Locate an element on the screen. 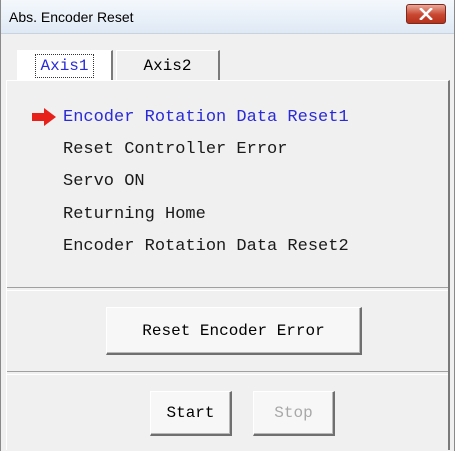 Image resolution: width=459 pixels, height=451 pixels. tab-axis2: Axis2 is located at coordinates (168, 65).